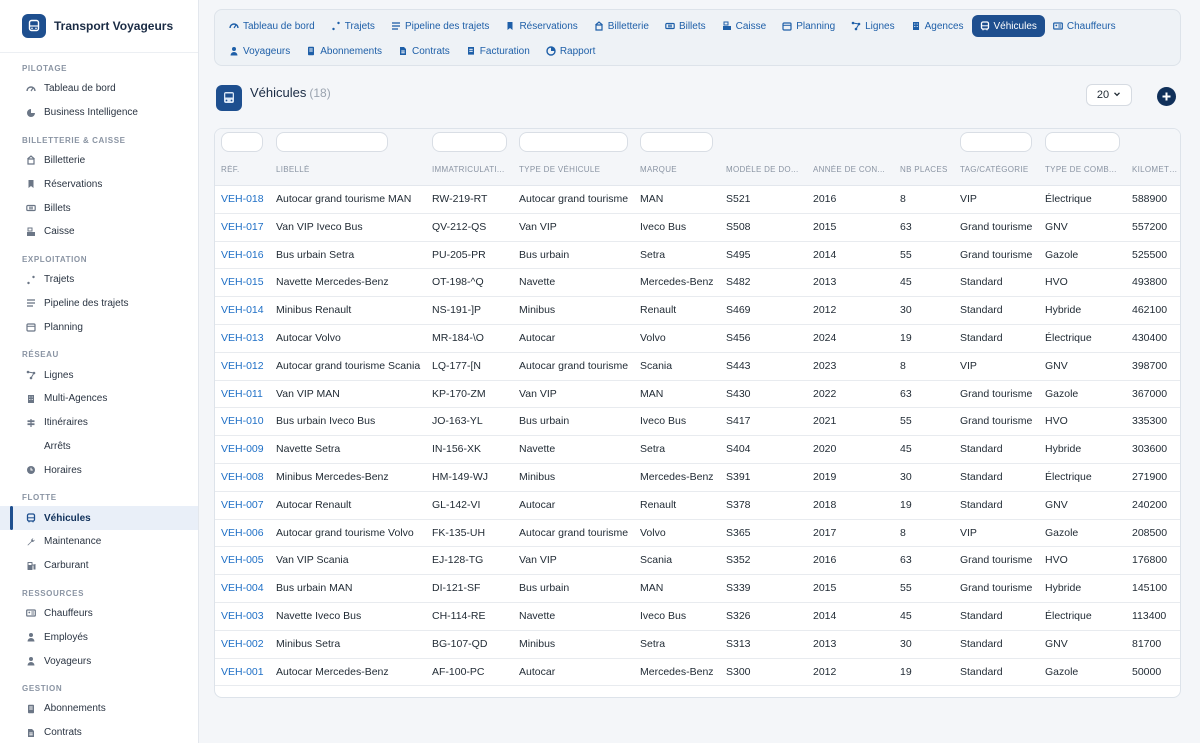  What do you see at coordinates (272, 26) in the screenshot?
I see `tab-tableau-de-bord: Tableau de bord` at bounding box center [272, 26].